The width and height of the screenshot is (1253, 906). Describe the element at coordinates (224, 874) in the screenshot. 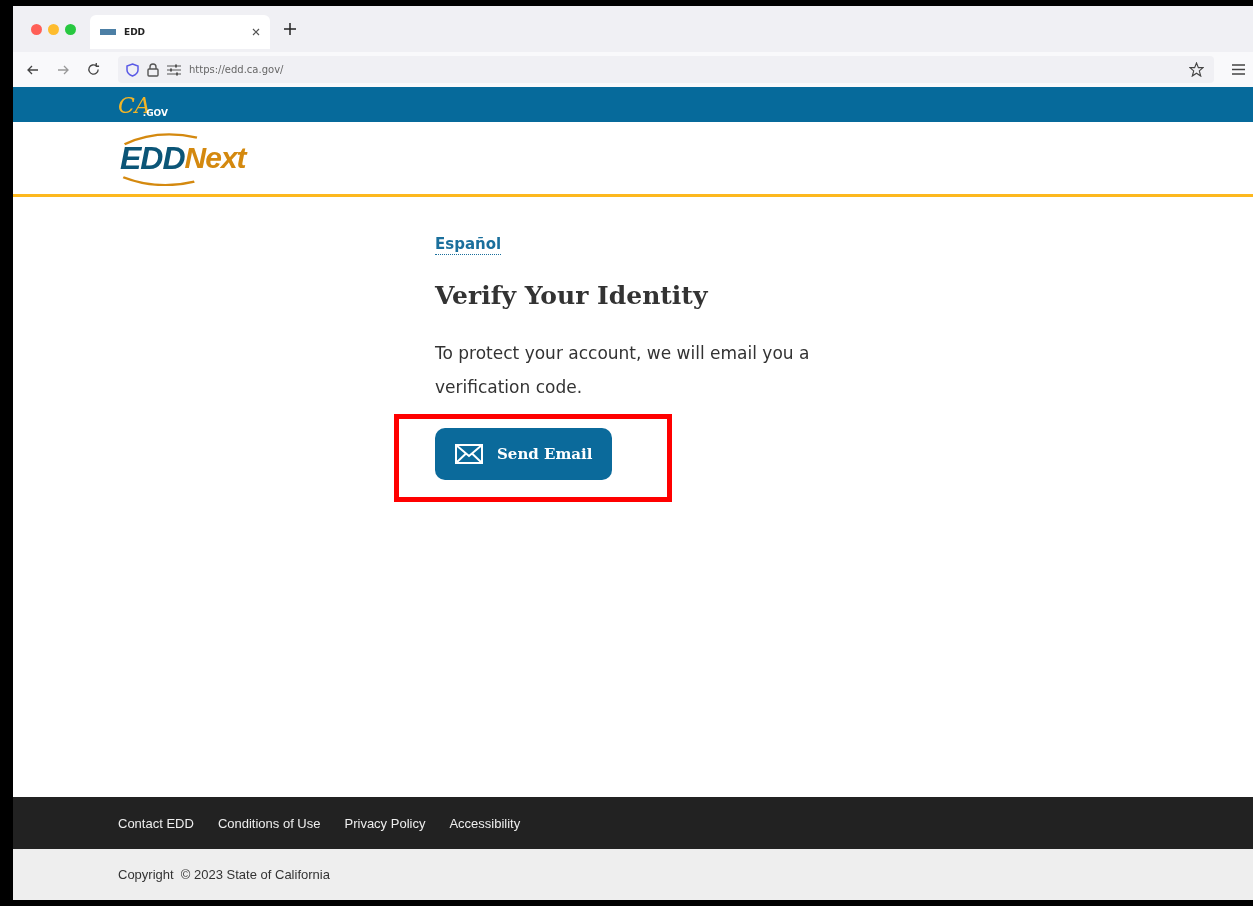

I see `copyright-text: Copyright © 2023 State of California` at that location.